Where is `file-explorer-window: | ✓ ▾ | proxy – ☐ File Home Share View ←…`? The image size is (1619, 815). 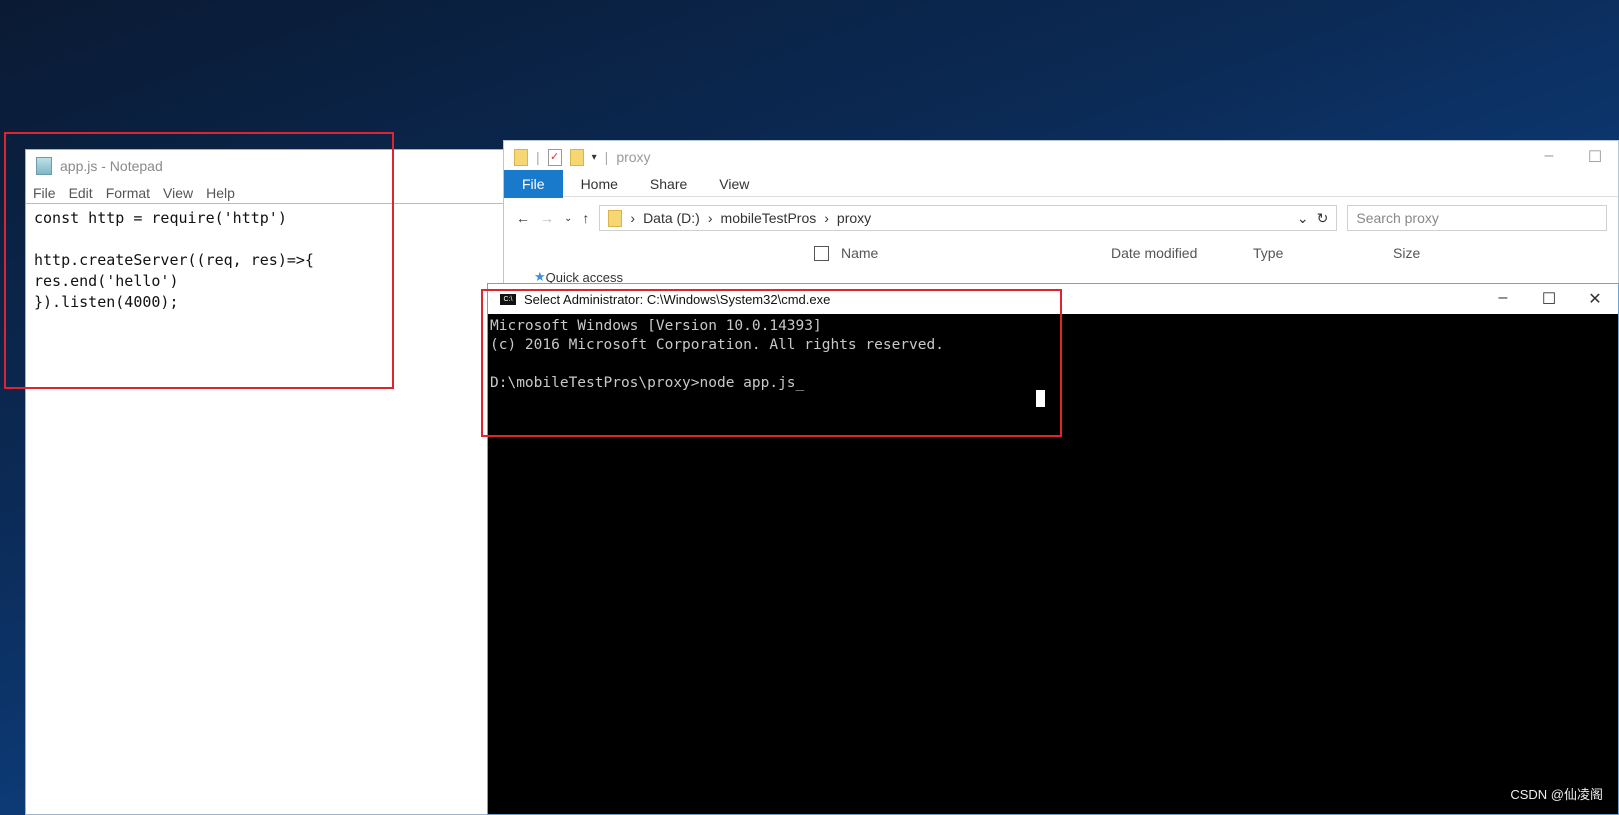
file-explorer-window: | ✓ ▾ | proxy – ☐ File Home Share View ←… is located at coordinates (1061, 220).